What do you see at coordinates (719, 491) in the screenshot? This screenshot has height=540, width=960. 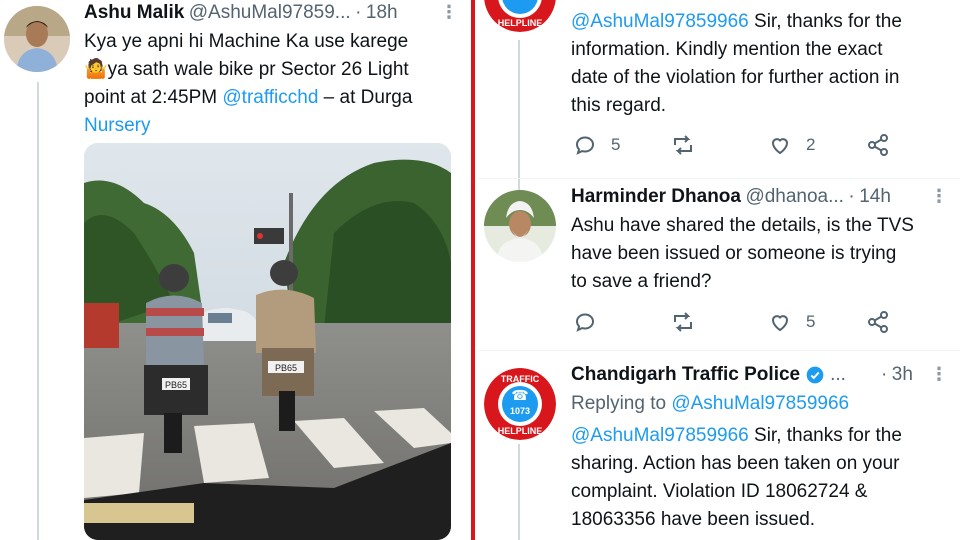 I see `tweet-line: complaint. Violation ID 18062724 &` at bounding box center [719, 491].